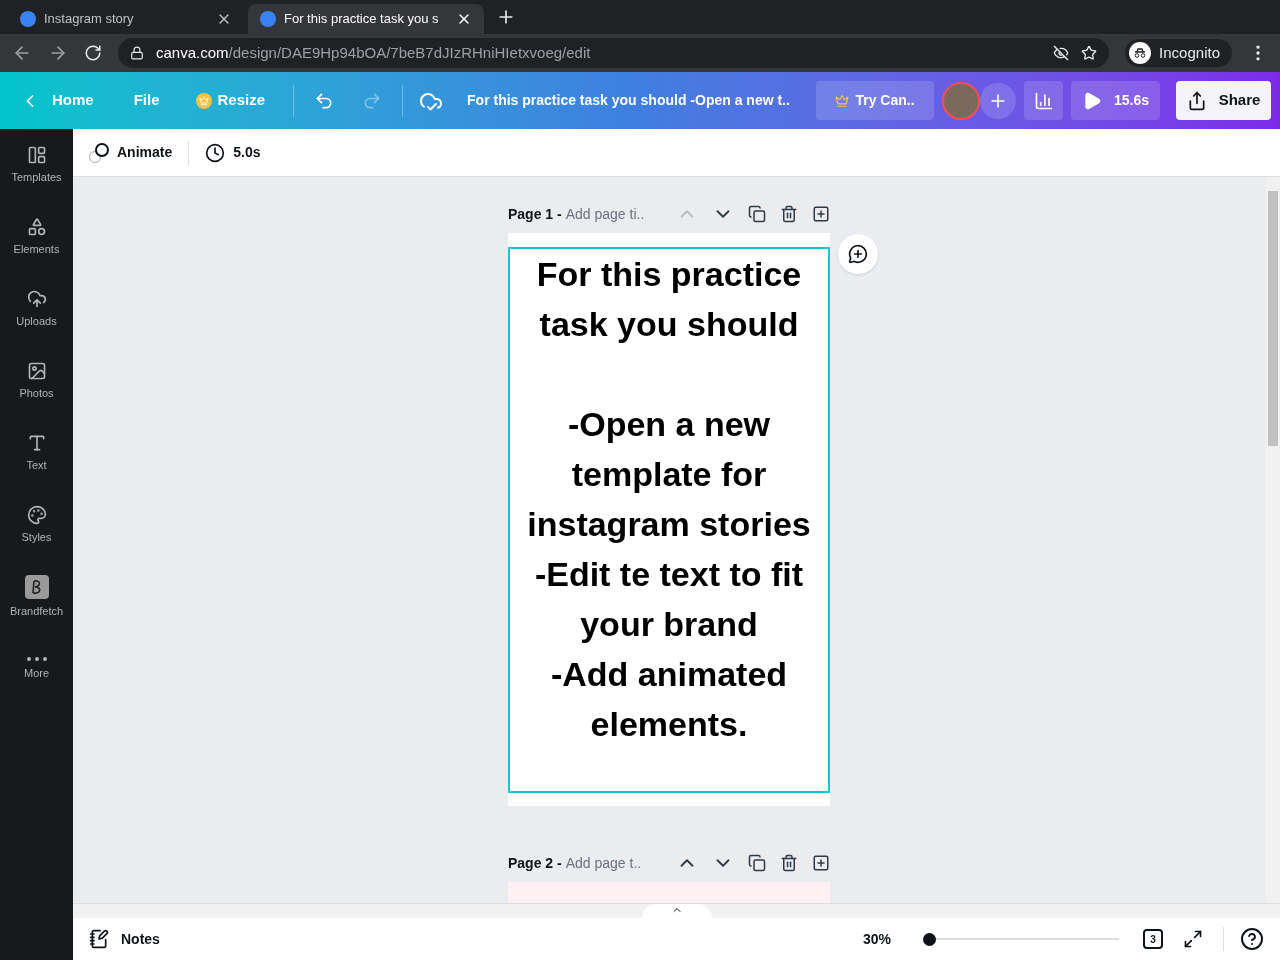  I want to click on page-title-field: Add page ti.., so click(605, 214).